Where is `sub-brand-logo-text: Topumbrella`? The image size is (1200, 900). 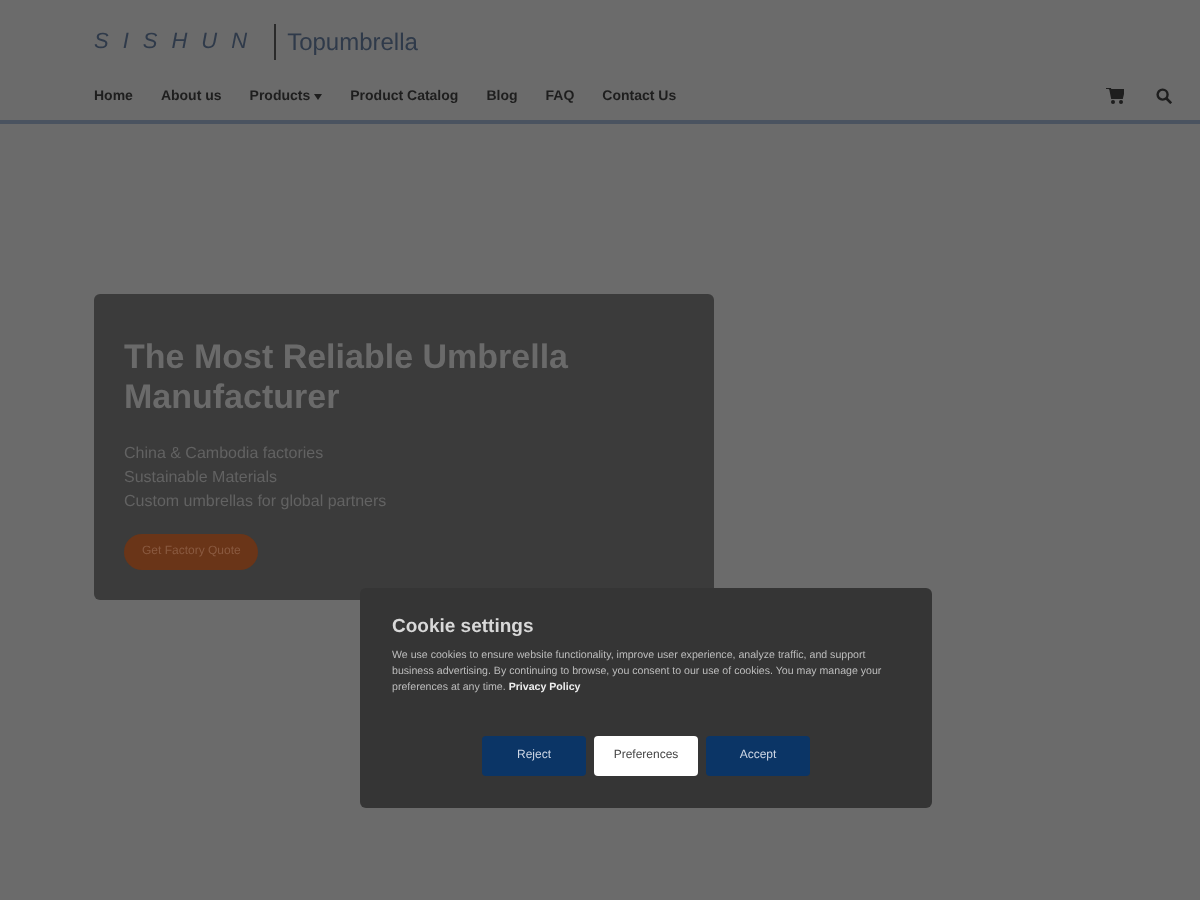
sub-brand-logo-text: Topumbrella is located at coordinates (352, 42).